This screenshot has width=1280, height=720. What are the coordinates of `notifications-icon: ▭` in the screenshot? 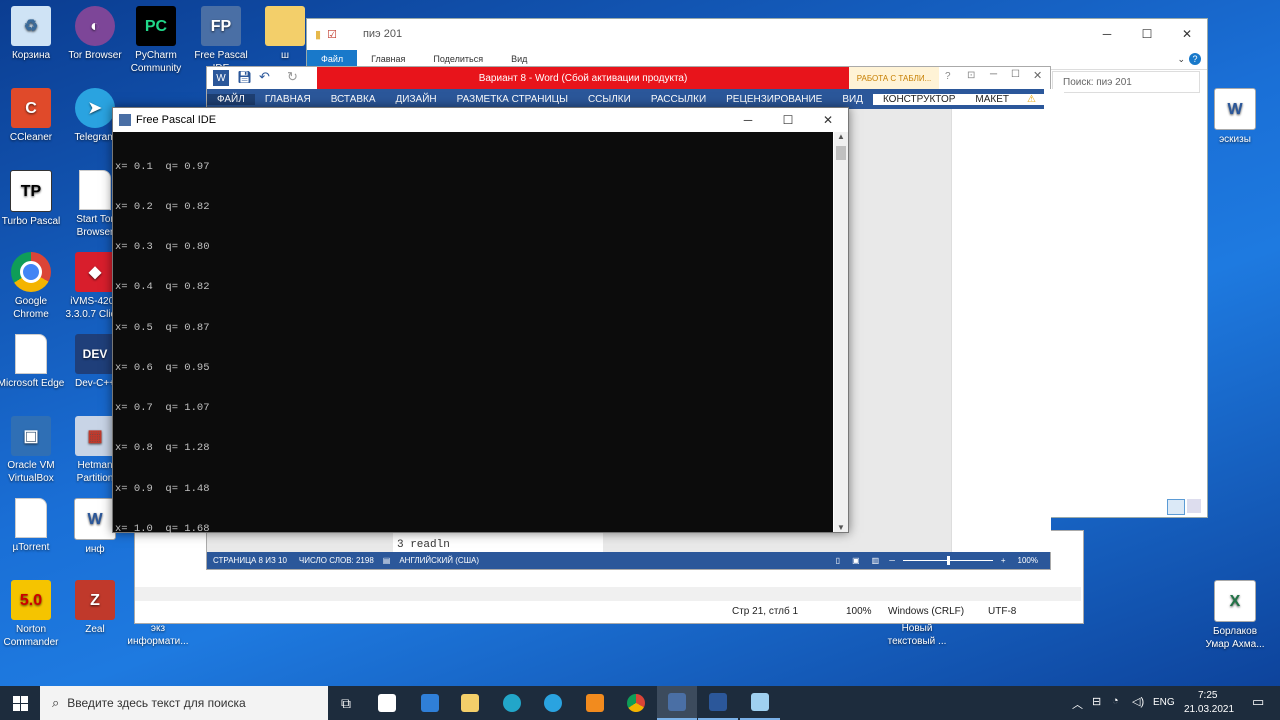 It's located at (1258, 702).